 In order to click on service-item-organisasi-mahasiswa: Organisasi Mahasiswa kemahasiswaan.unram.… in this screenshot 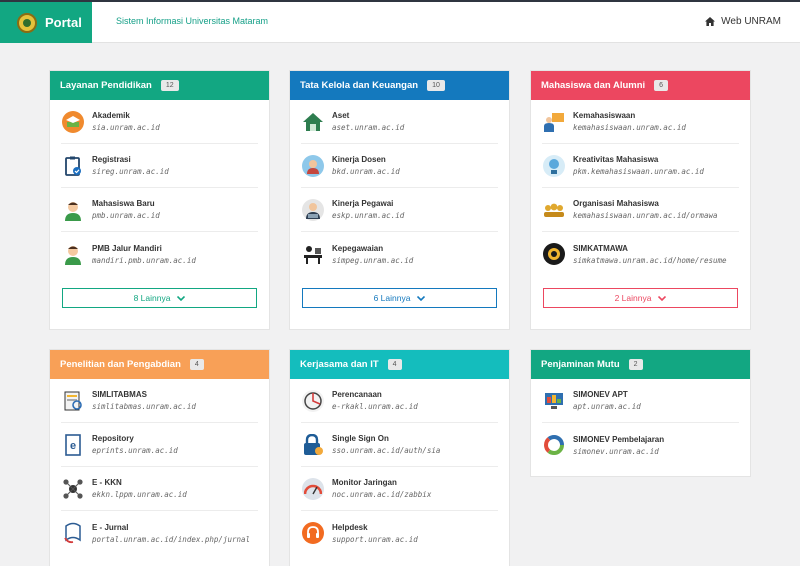, I will do `click(640, 210)`.